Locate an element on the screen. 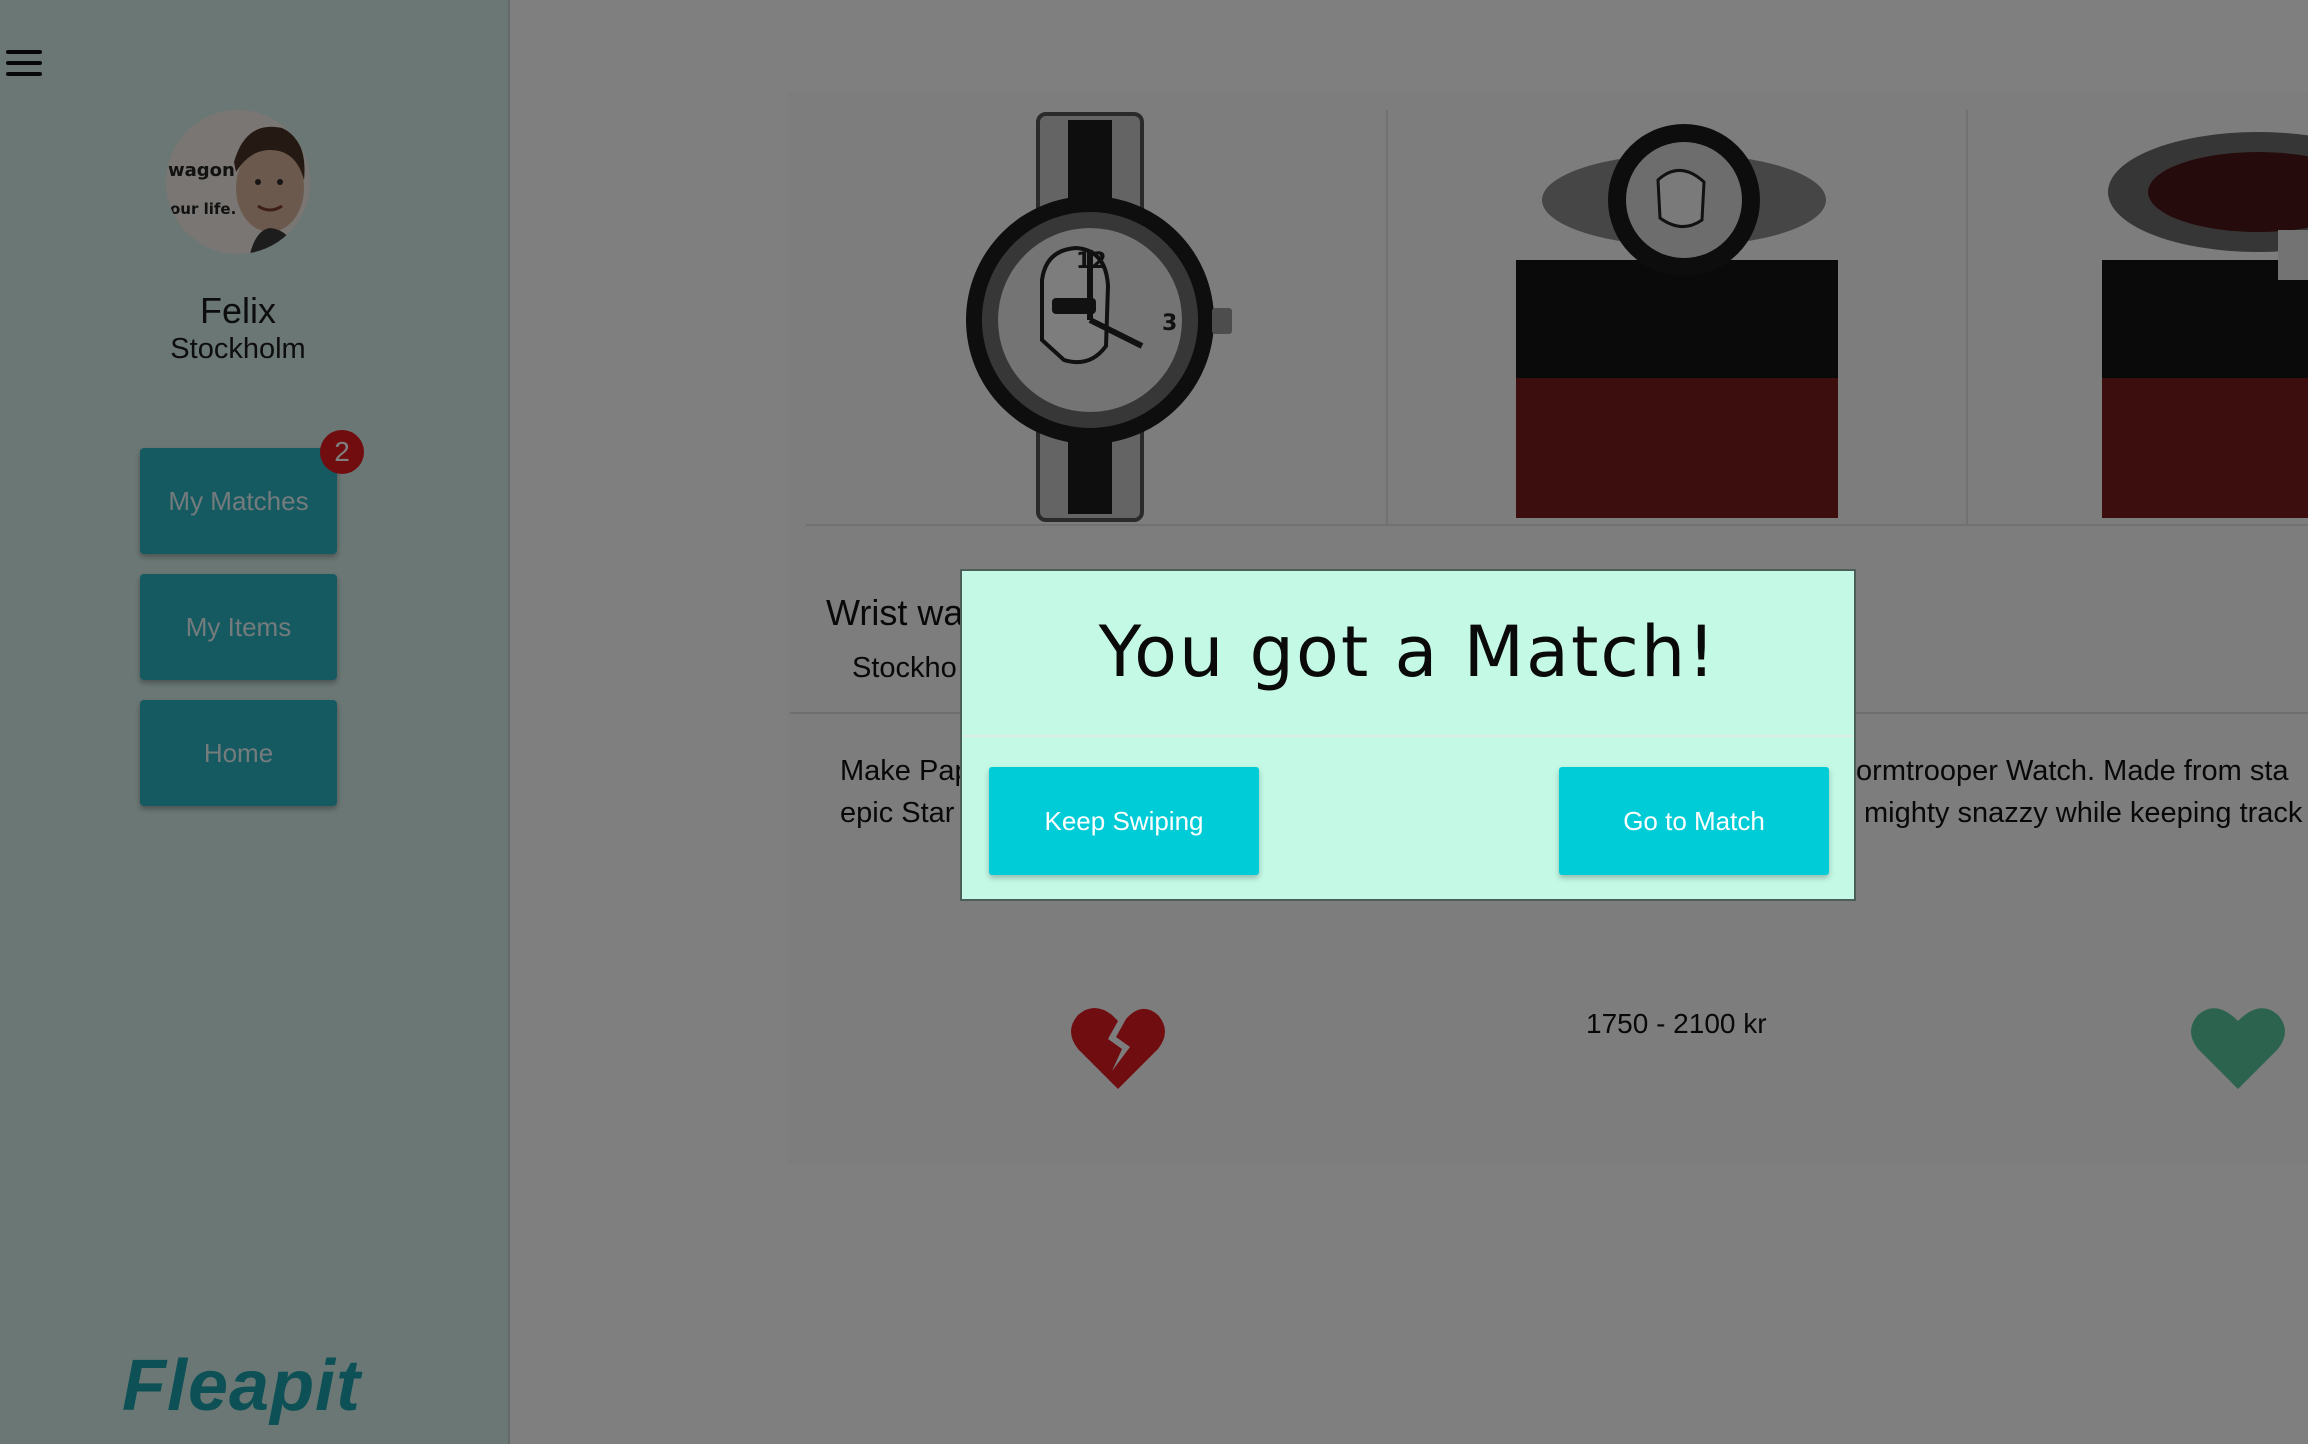 The image size is (2308, 1444). modal-divider is located at coordinates (1408, 736).